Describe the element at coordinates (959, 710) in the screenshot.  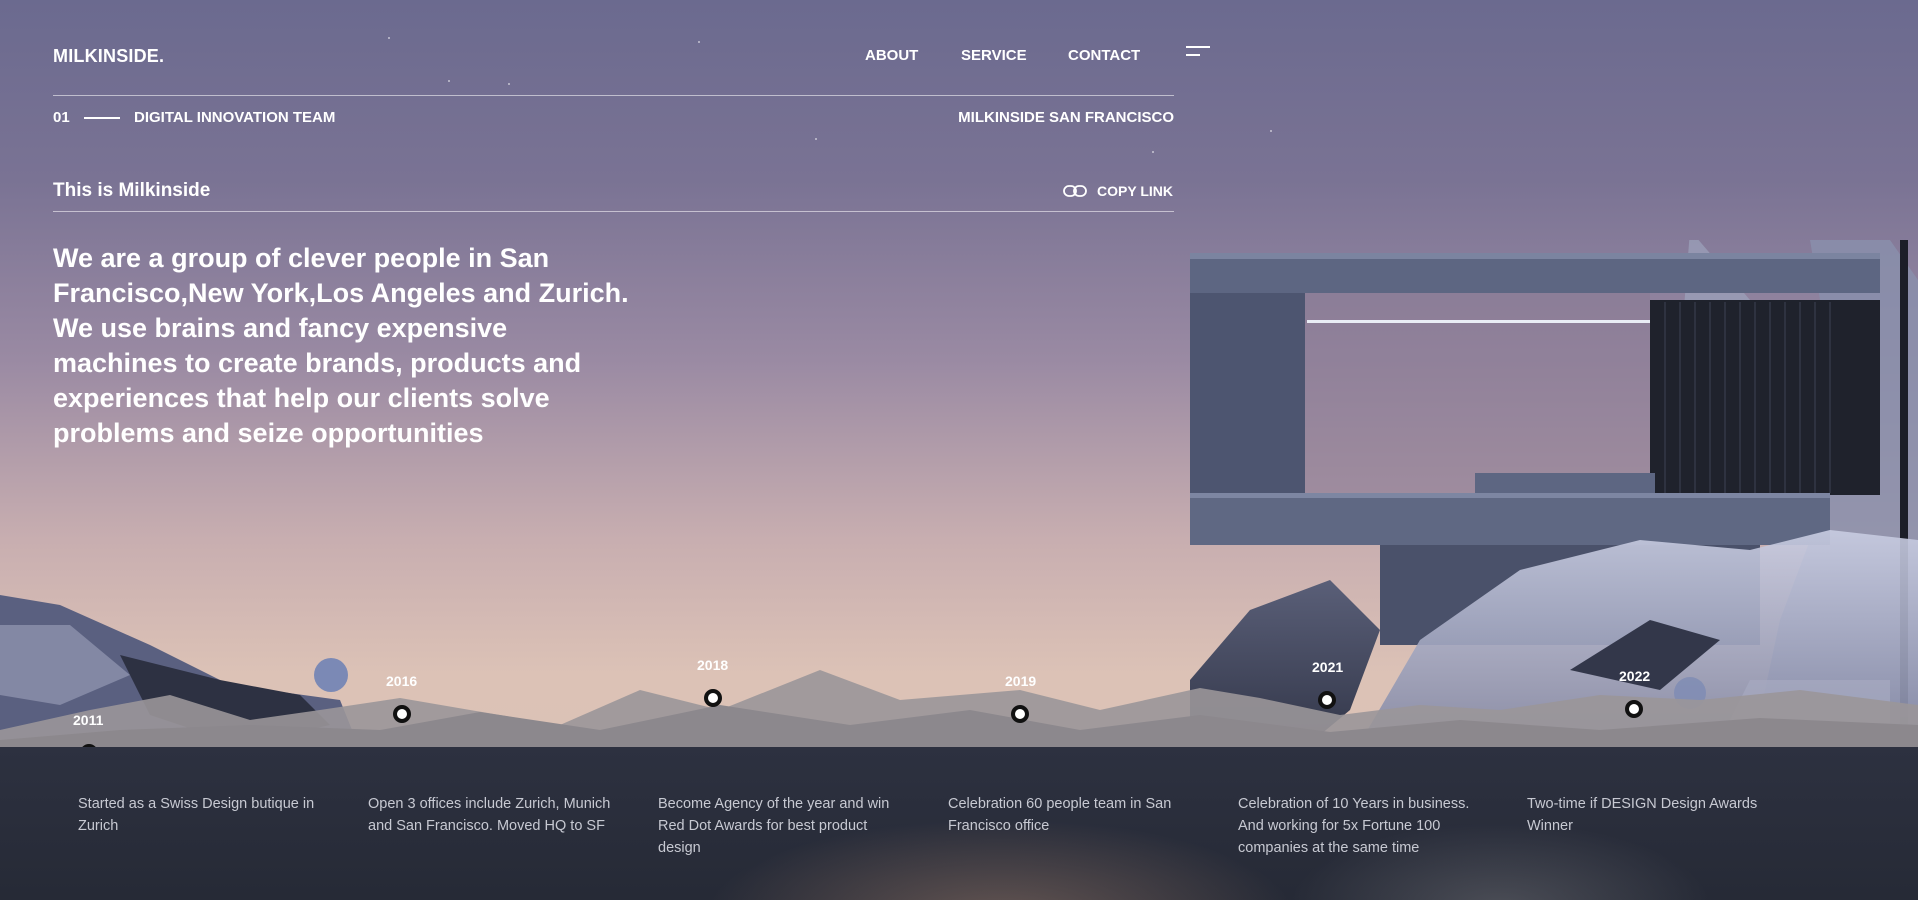
I see `timeline-hills` at that location.